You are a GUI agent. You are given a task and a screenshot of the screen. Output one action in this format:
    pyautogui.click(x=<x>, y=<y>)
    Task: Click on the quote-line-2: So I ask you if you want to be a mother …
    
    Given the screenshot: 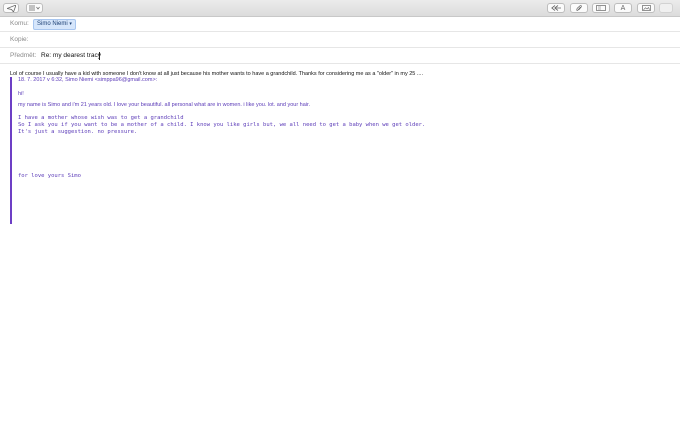 What is the action you would take?
    pyautogui.click(x=222, y=125)
    